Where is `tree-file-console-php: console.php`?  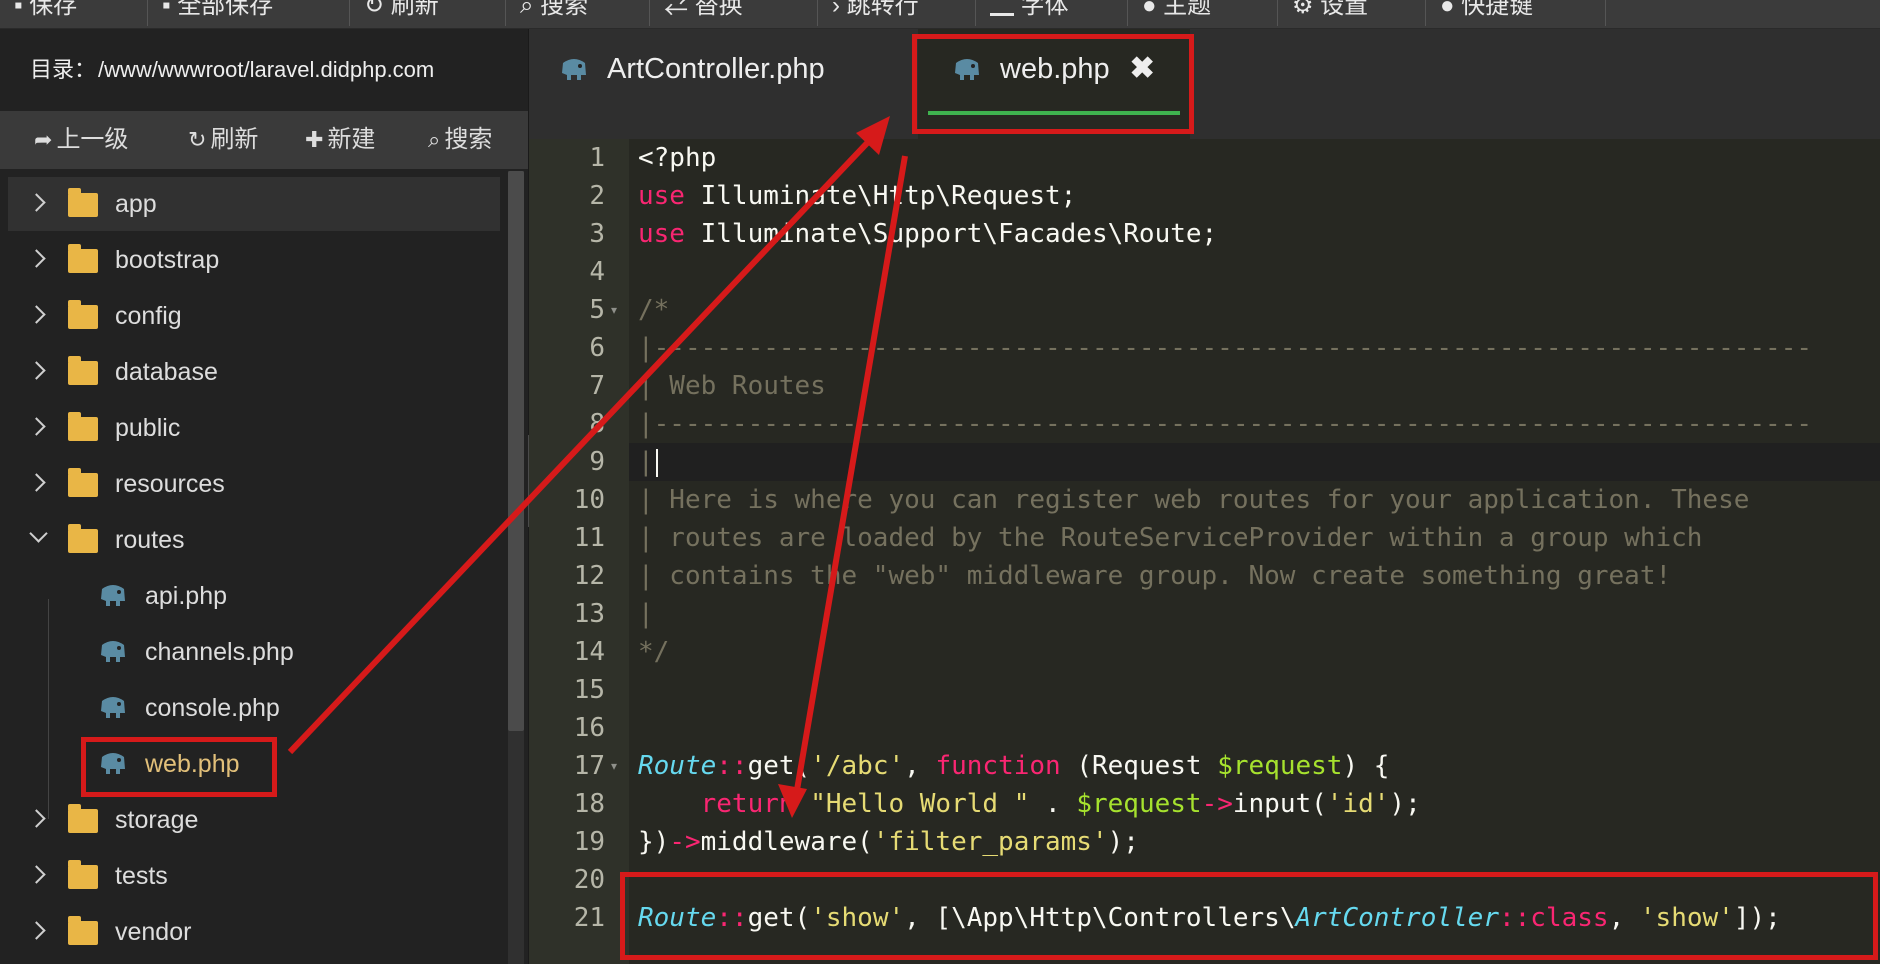 tree-file-console-php: console.php is located at coordinates (254, 708).